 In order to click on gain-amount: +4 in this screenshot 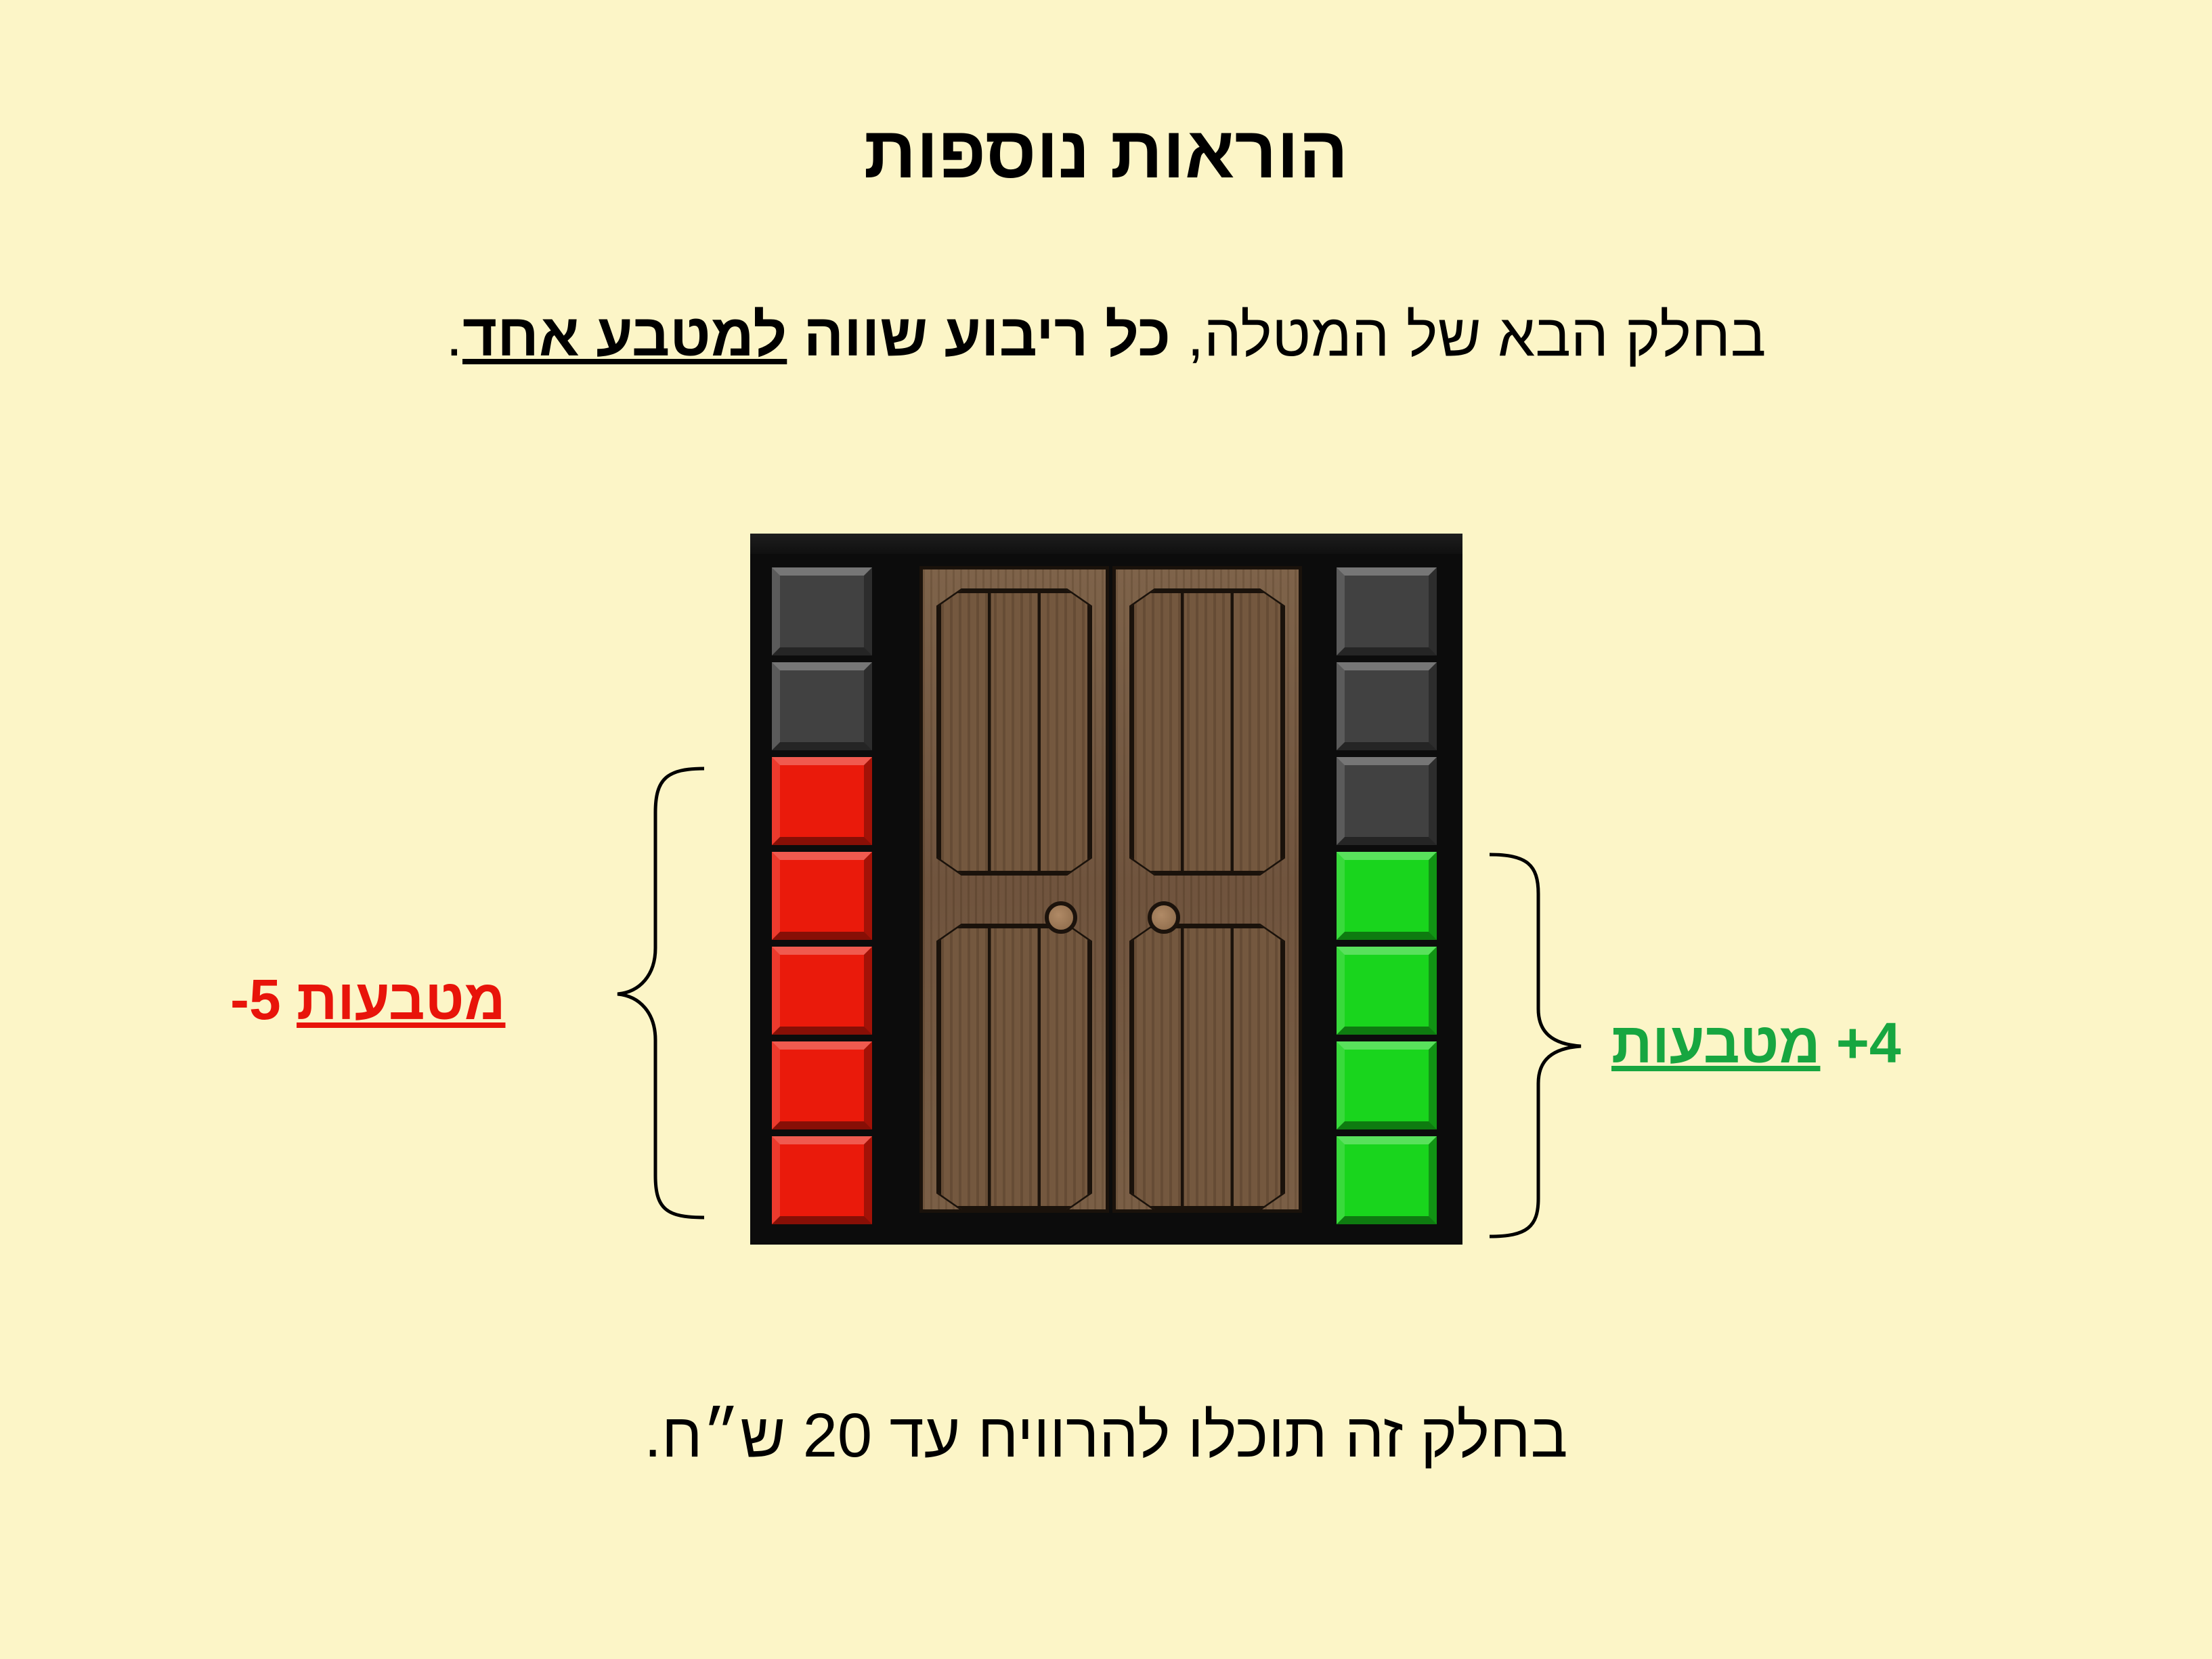, I will do `click(1868, 1043)`.